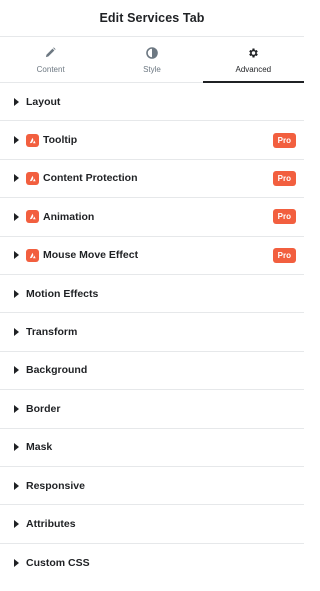 The image size is (320, 591). I want to click on section-title: Attributes, so click(51, 523).